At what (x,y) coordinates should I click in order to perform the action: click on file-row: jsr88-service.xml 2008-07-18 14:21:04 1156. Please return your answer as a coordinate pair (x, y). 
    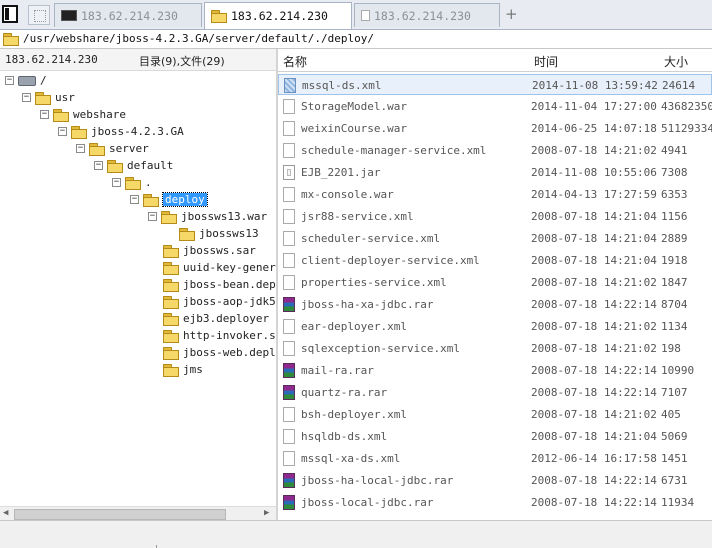
    Looking at the image, I should click on (495, 216).